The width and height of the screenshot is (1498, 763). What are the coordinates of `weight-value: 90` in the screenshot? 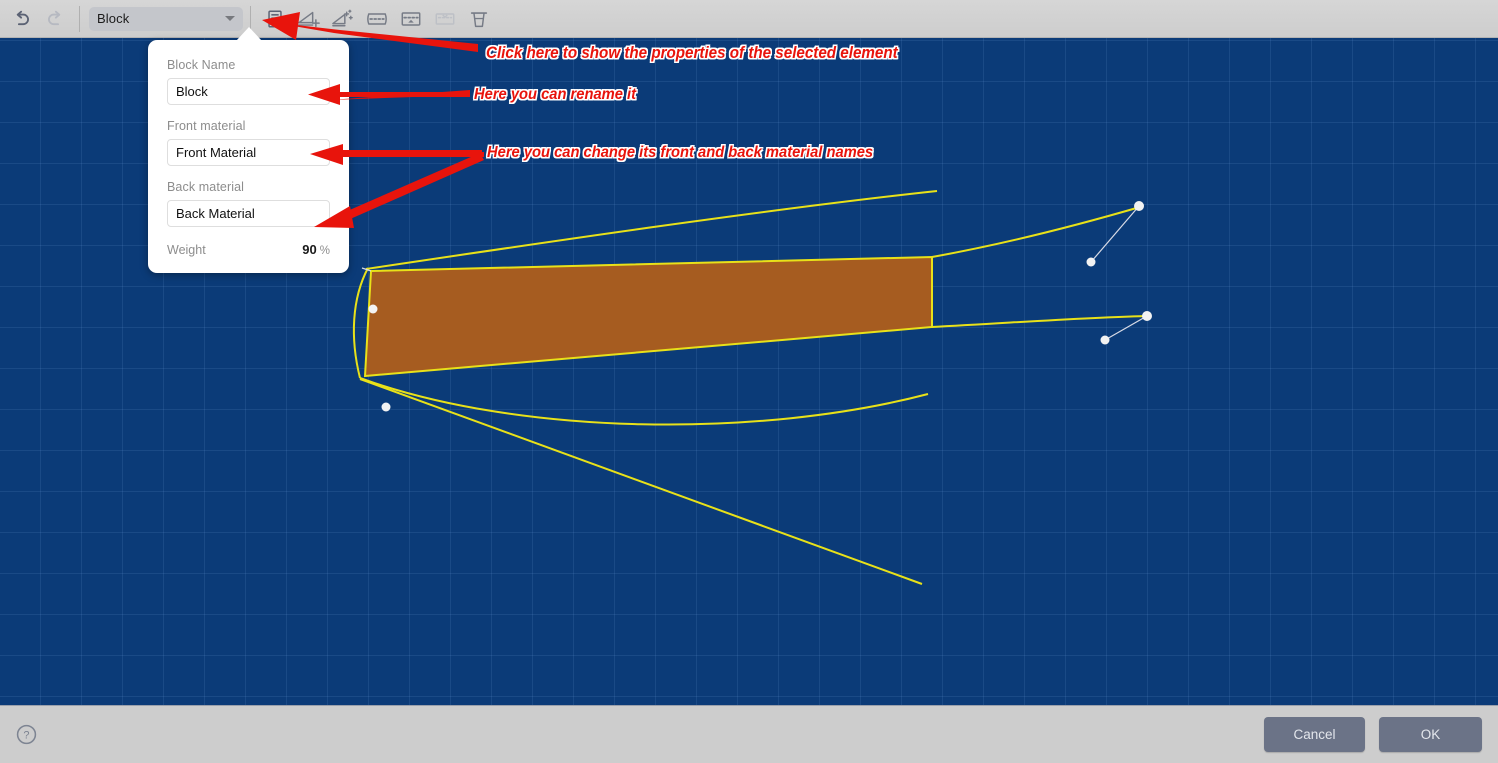 It's located at (309, 249).